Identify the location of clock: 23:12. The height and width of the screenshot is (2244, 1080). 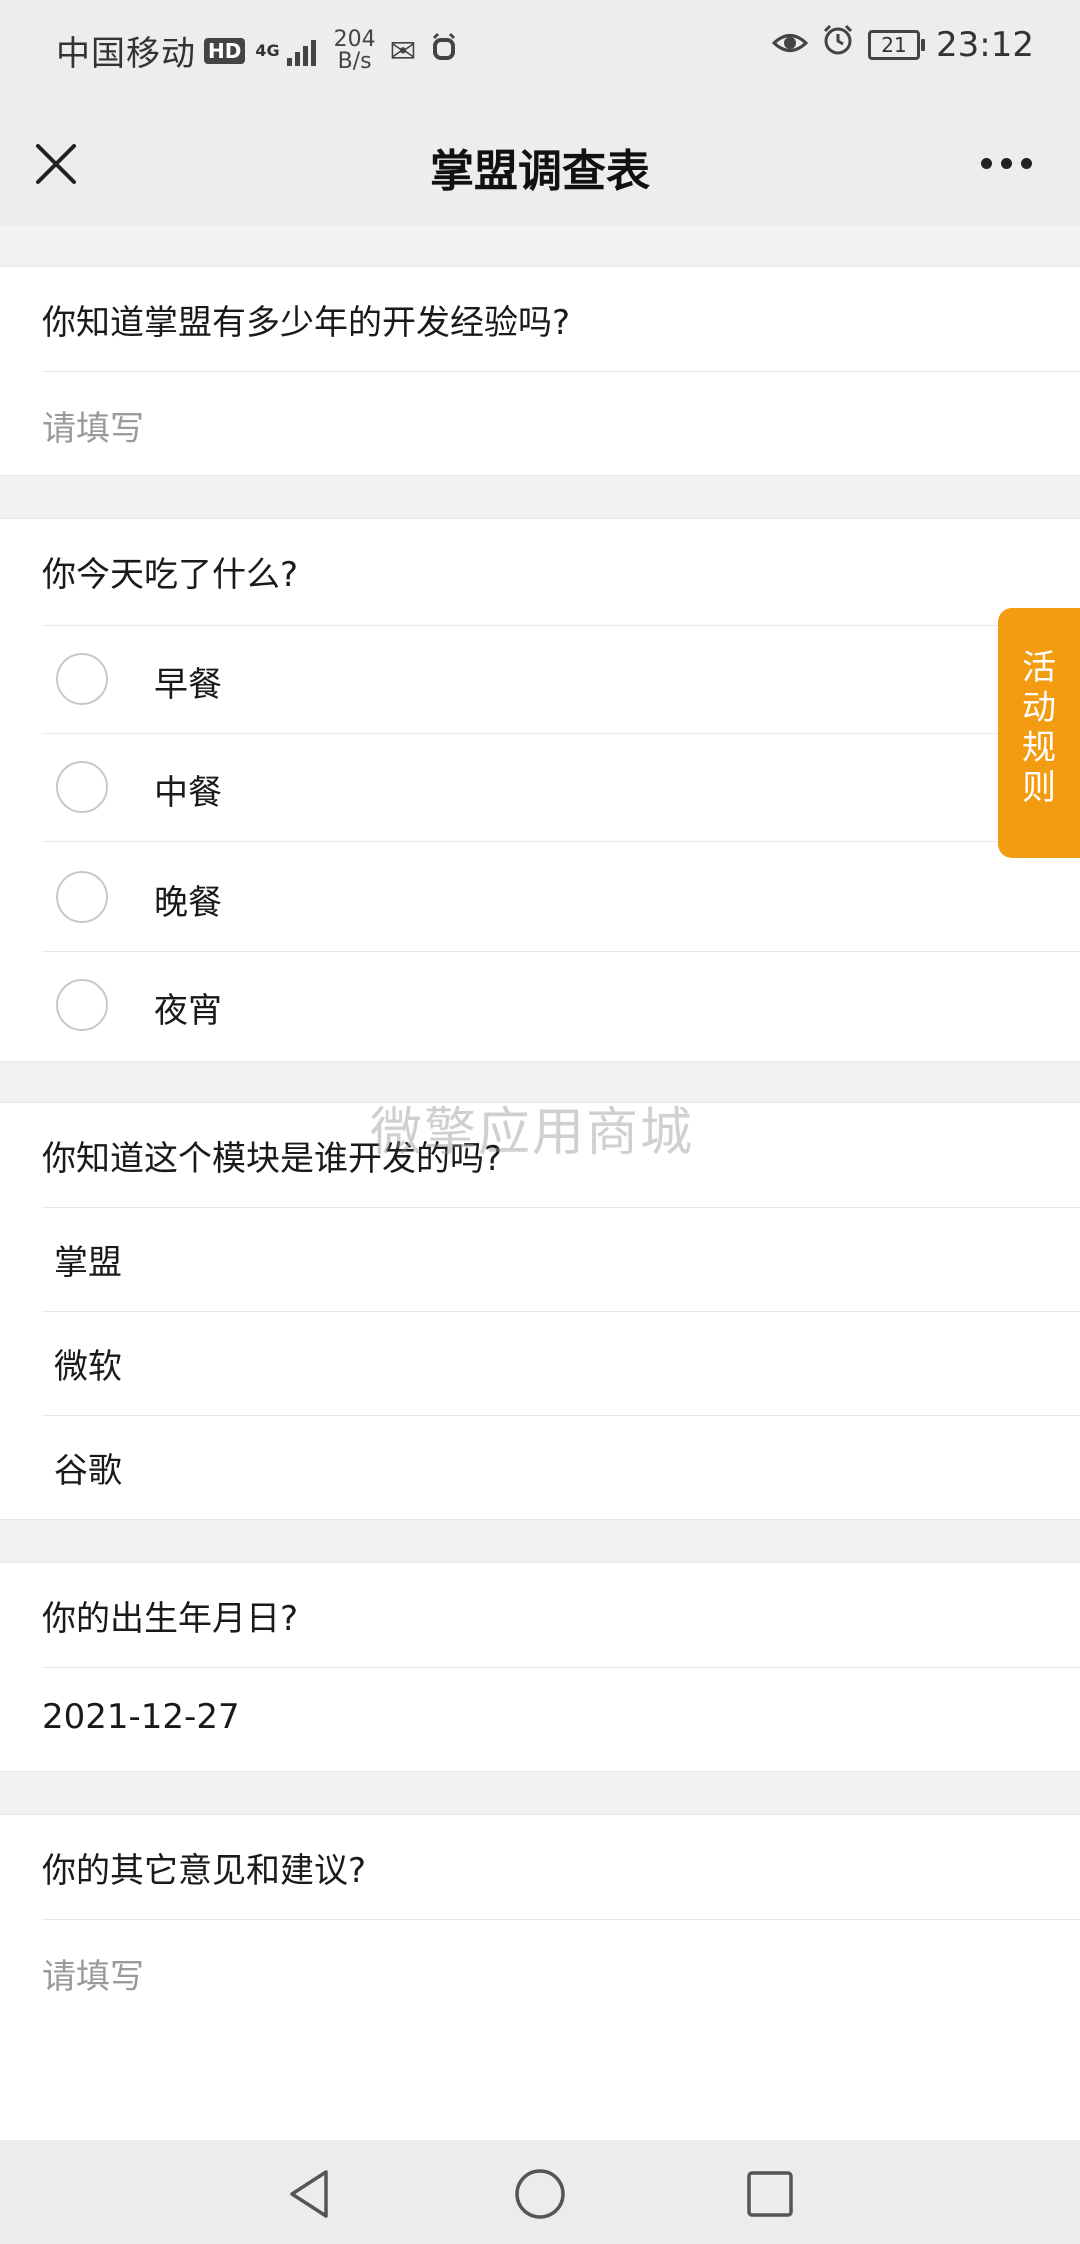
(985, 44).